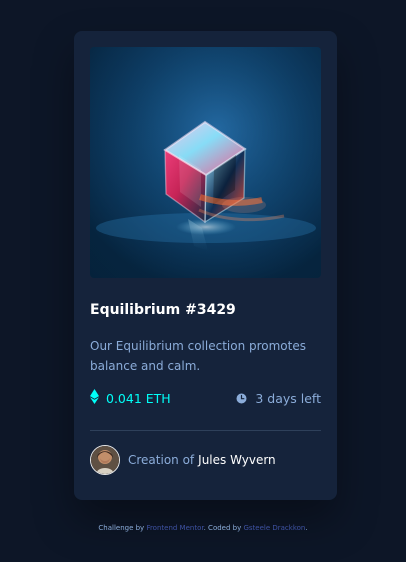 The width and height of the screenshot is (406, 562). Describe the element at coordinates (288, 398) in the screenshot. I see `time-left: 3 days left` at that location.